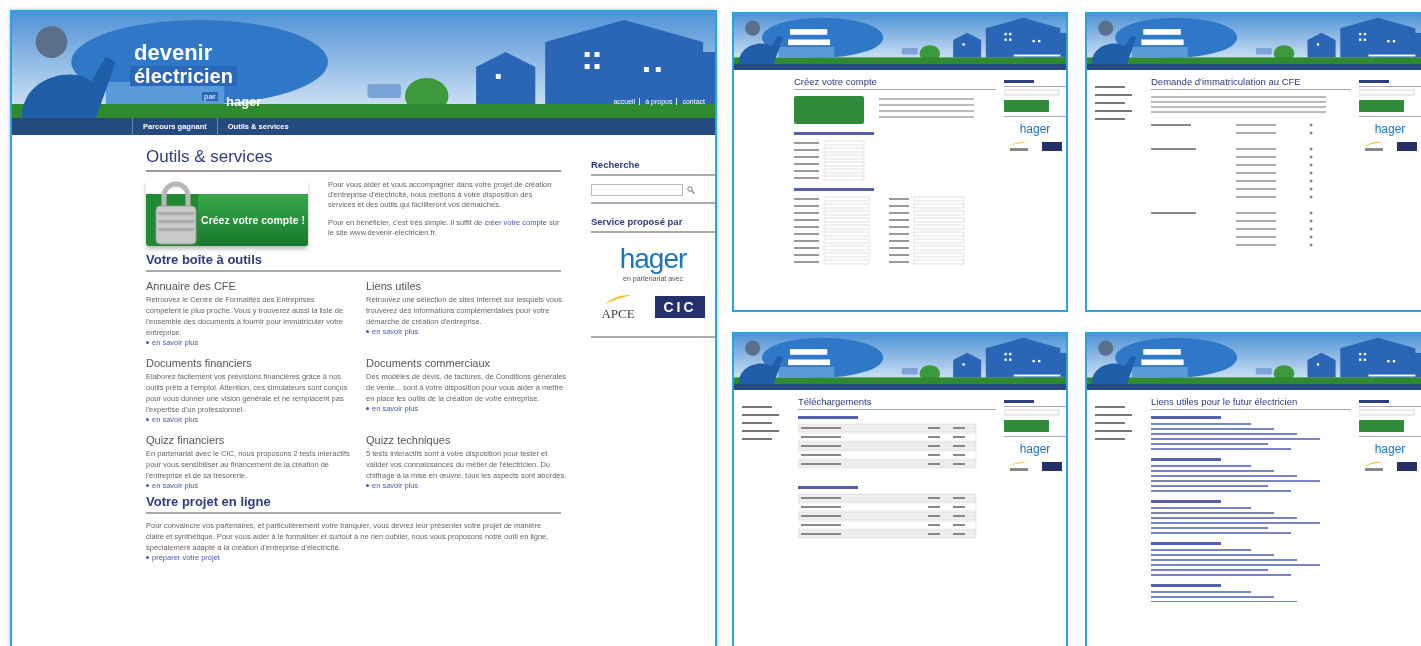 This screenshot has width=1421, height=646. What do you see at coordinates (653, 218) in the screenshot?
I see `sidebar-heading: Service proposé par` at bounding box center [653, 218].